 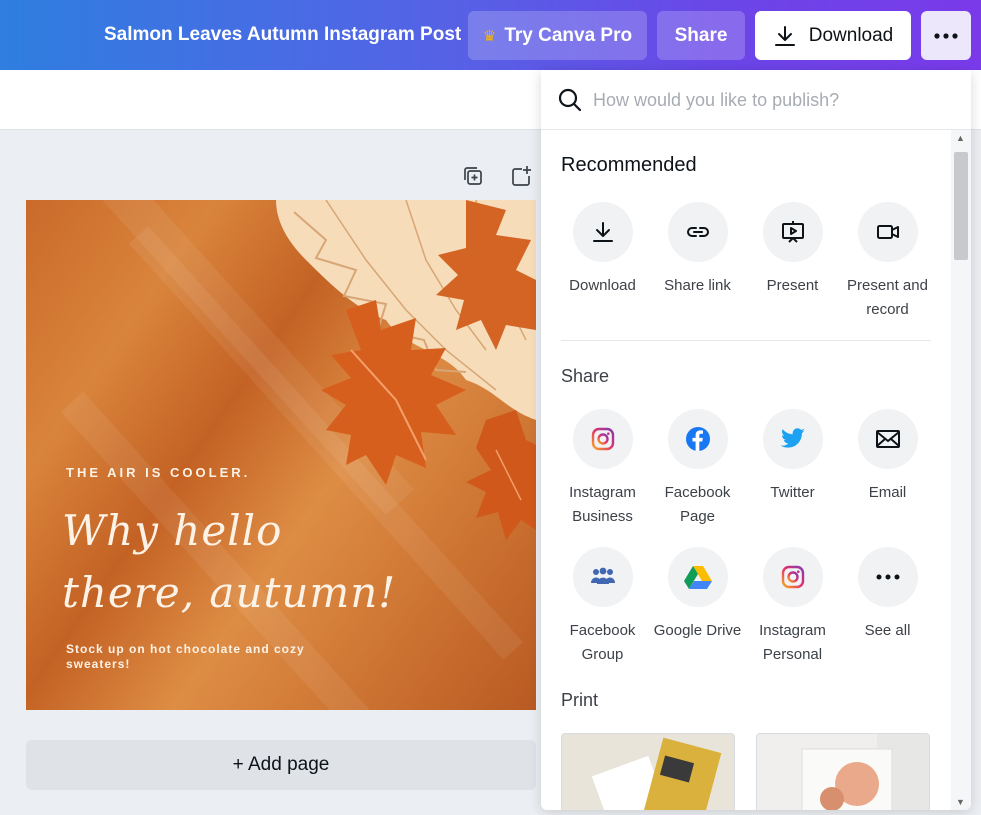 What do you see at coordinates (697, 595) in the screenshot?
I see `google-drive-option: Google Drive` at bounding box center [697, 595].